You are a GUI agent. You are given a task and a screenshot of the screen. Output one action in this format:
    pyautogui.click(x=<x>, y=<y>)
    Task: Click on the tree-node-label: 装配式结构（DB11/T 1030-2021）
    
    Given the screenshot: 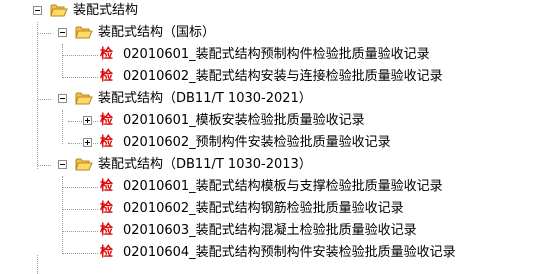 What is the action you would take?
    pyautogui.click(x=205, y=98)
    